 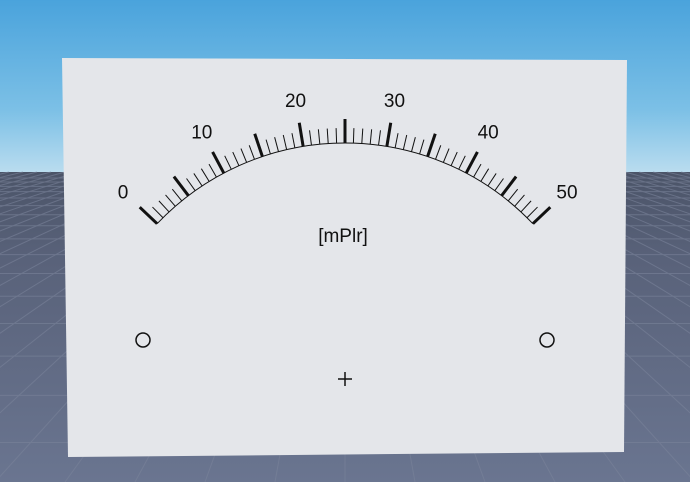 I want to click on tick-label-30: 30, so click(x=394, y=101).